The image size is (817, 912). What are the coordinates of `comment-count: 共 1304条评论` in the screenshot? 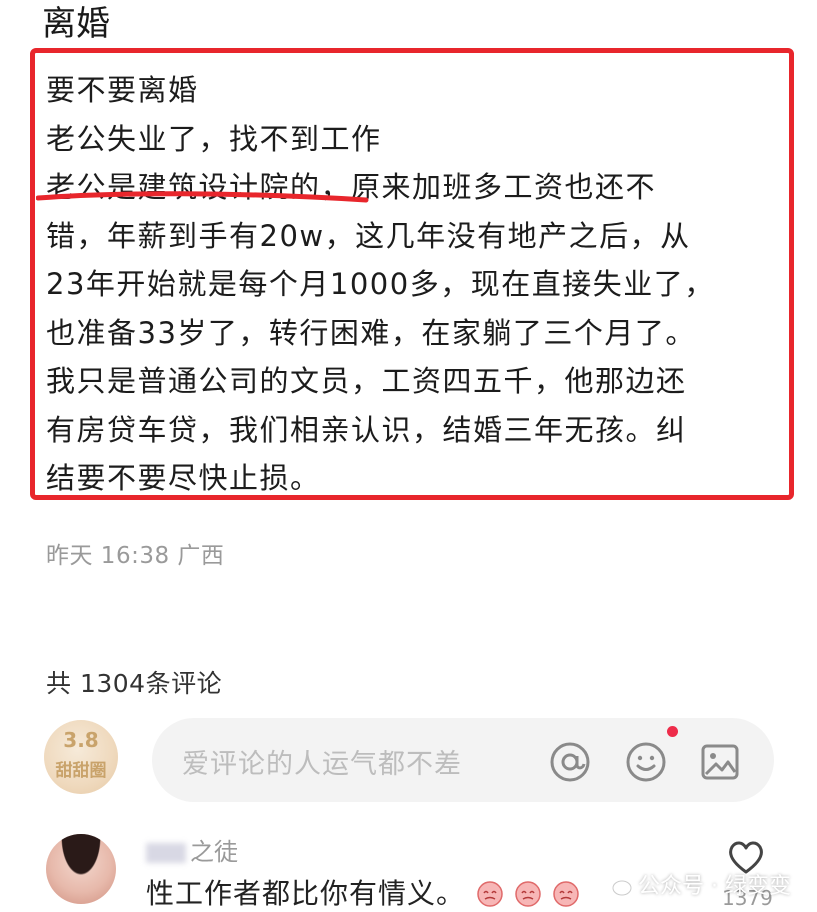 It's located at (134, 683).